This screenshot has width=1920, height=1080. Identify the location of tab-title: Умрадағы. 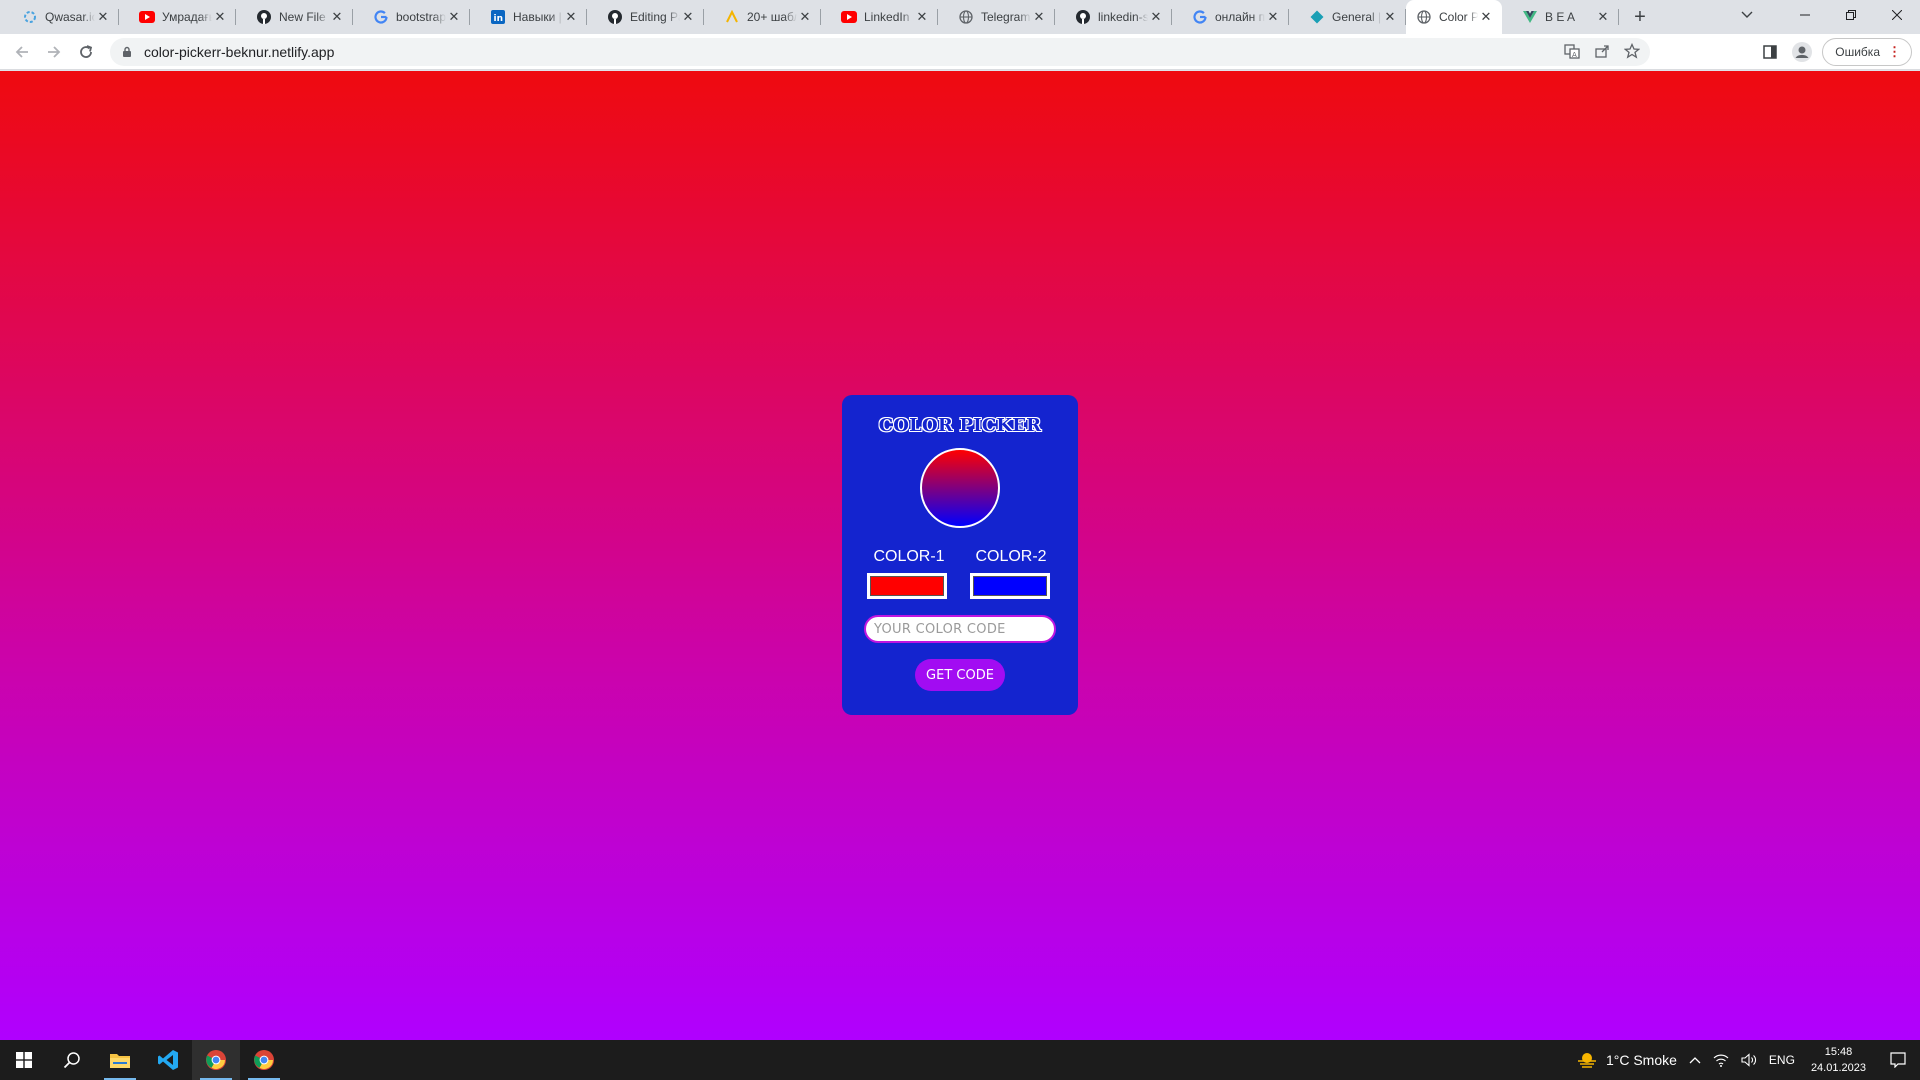
(187, 17).